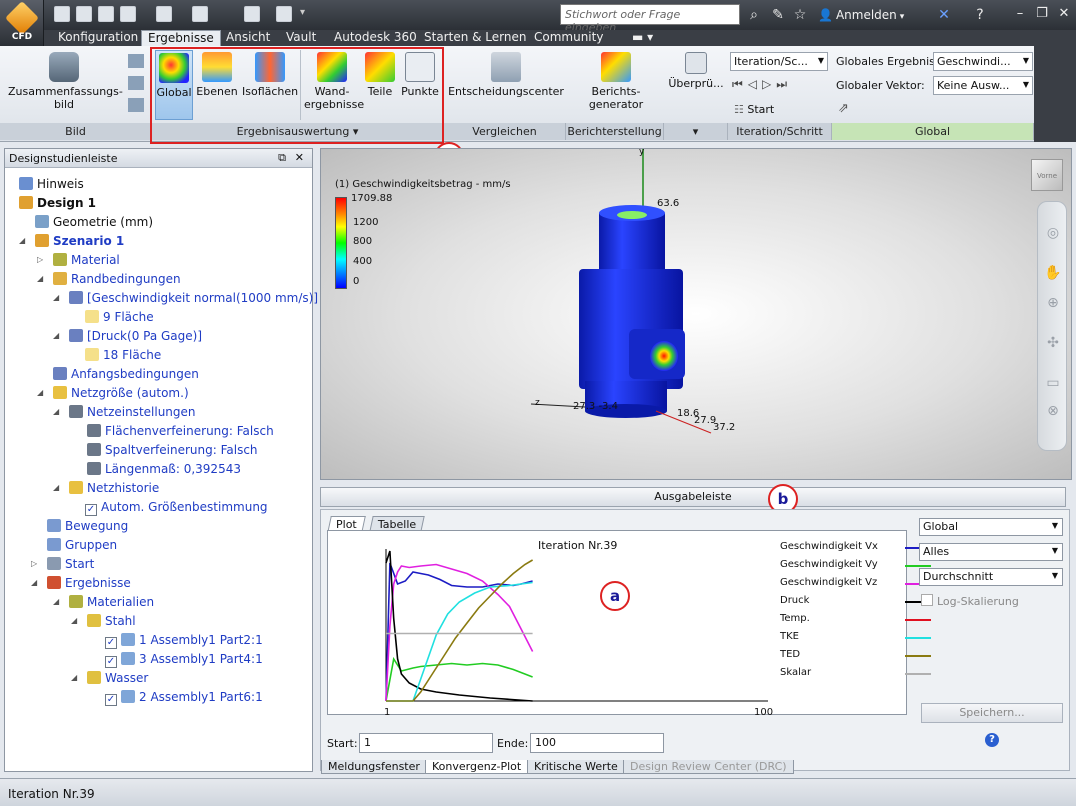 The image size is (1076, 806). What do you see at coordinates (128, 14) in the screenshot?
I see `save-as-icon` at bounding box center [128, 14].